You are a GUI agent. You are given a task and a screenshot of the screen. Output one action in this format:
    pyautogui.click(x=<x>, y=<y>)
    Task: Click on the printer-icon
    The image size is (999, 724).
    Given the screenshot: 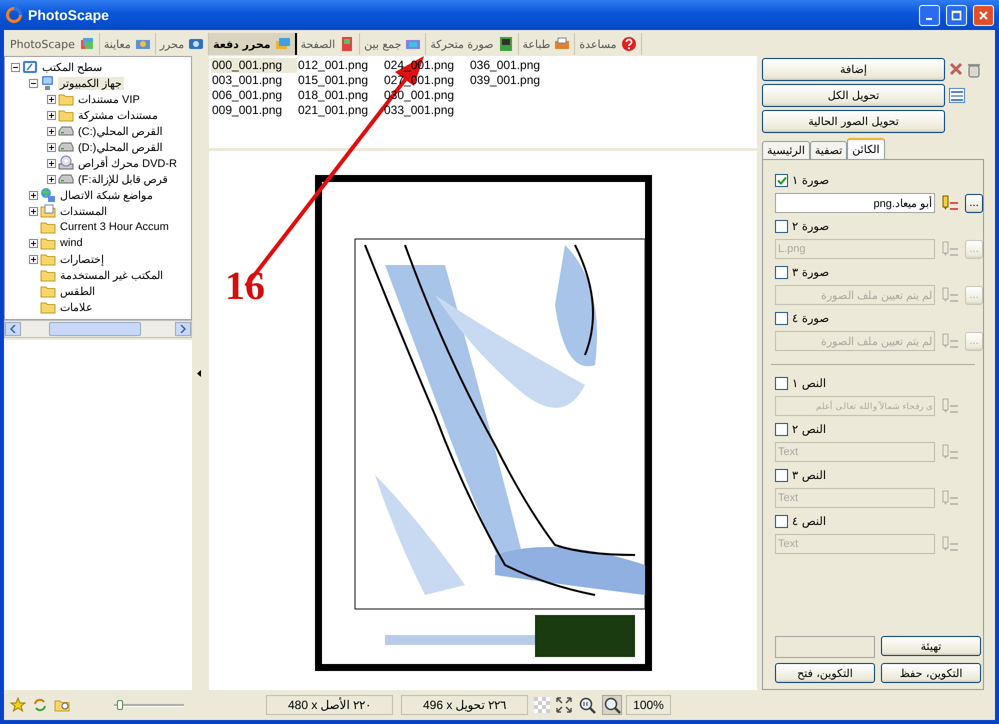 What is the action you would take?
    pyautogui.click(x=562, y=44)
    